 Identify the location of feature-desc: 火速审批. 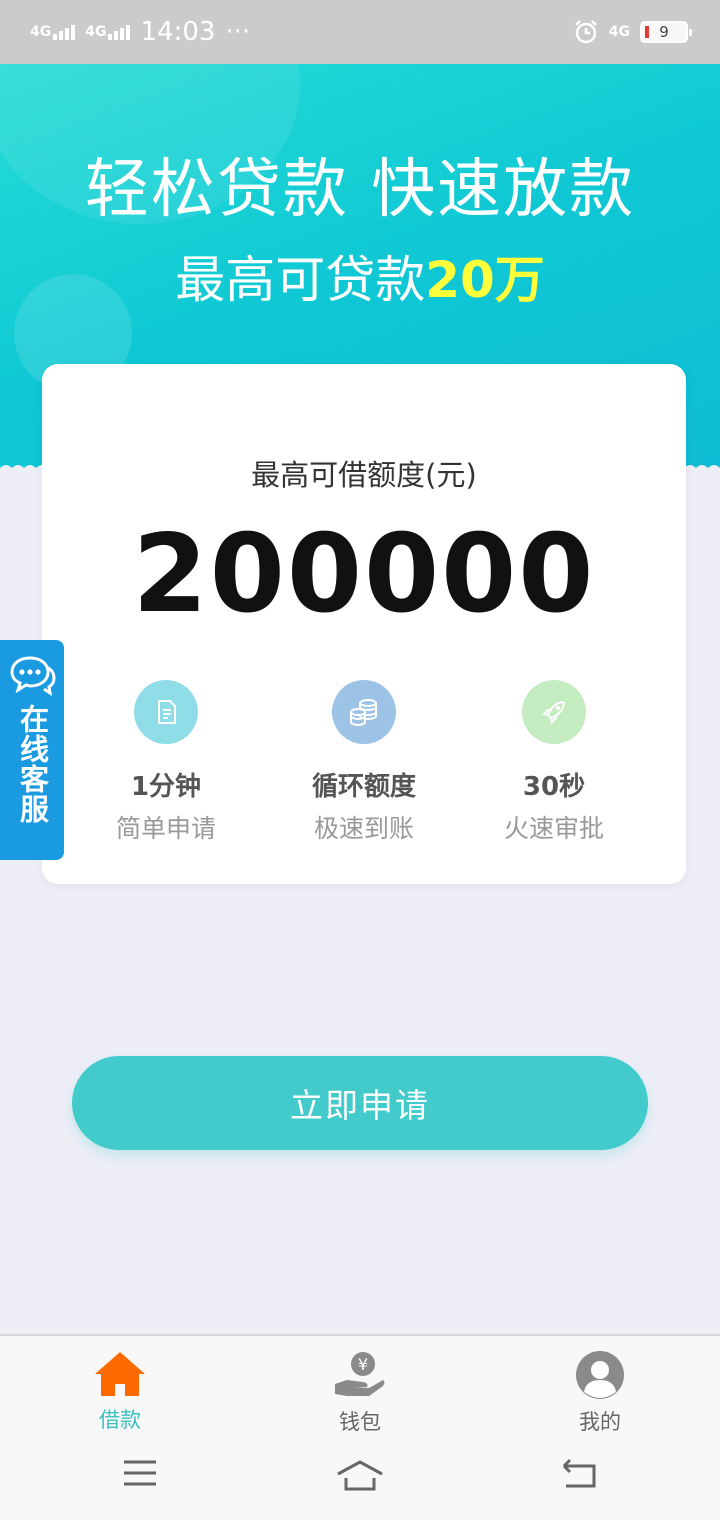
(553, 828).